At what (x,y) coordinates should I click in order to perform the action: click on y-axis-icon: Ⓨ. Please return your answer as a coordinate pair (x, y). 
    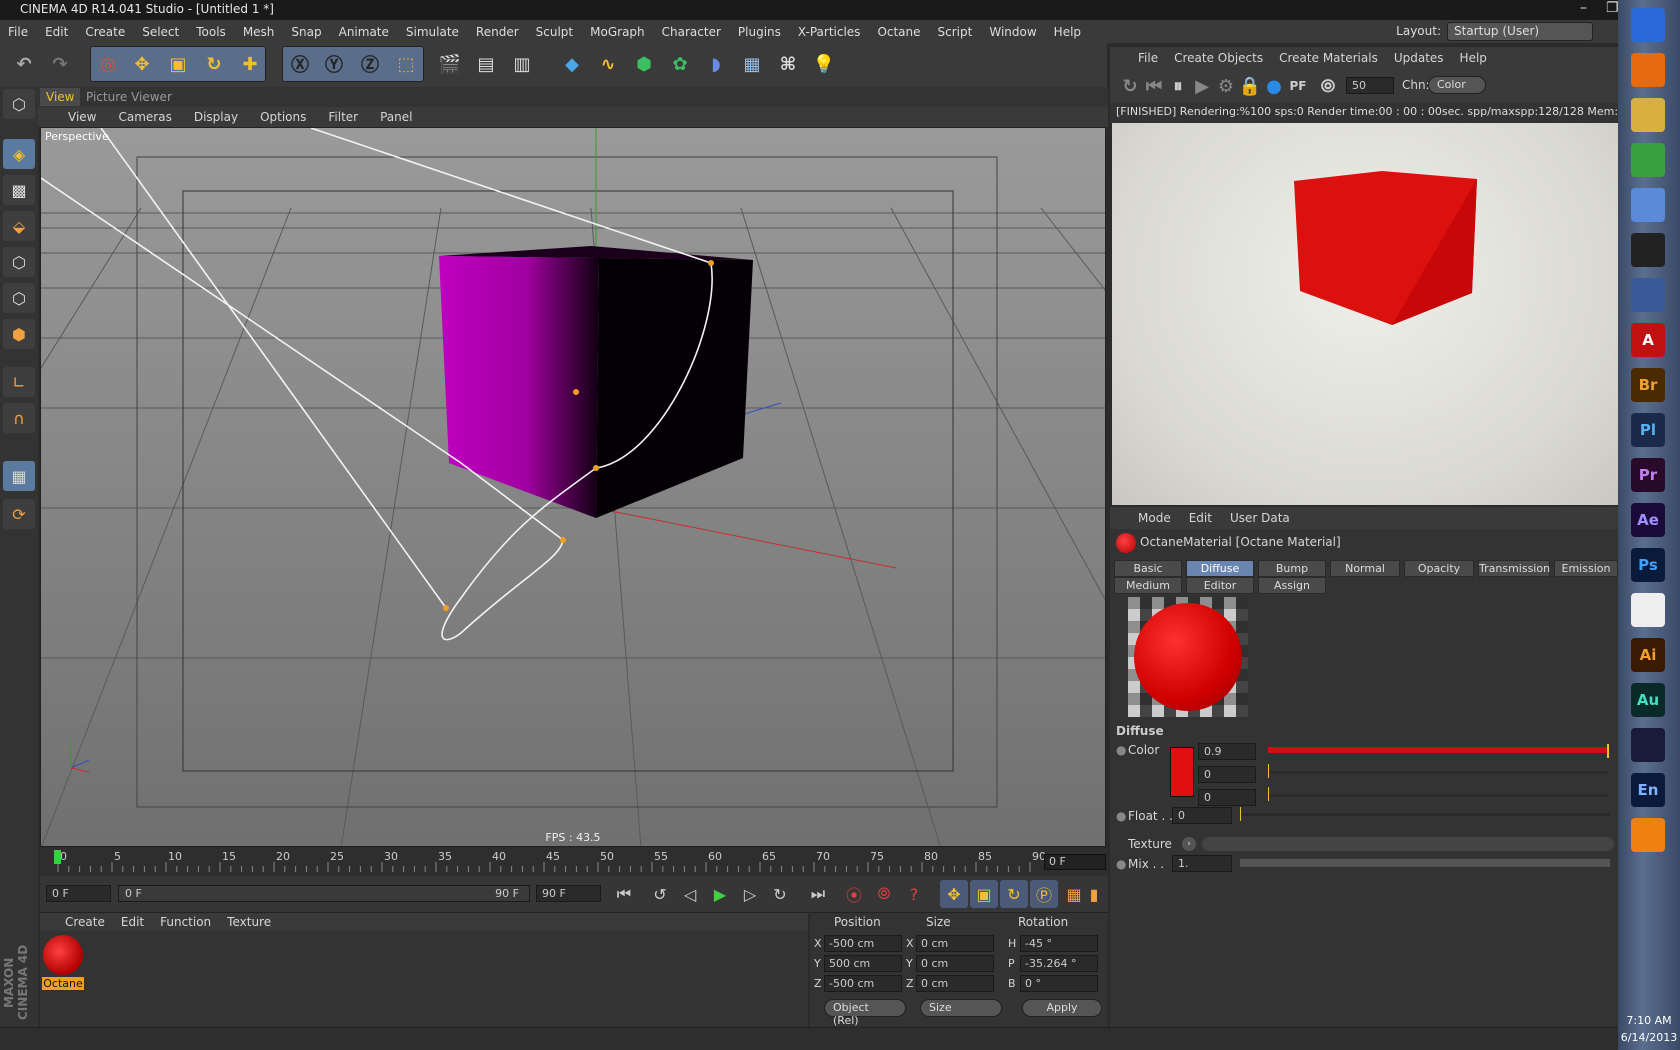
    Looking at the image, I should click on (334, 64).